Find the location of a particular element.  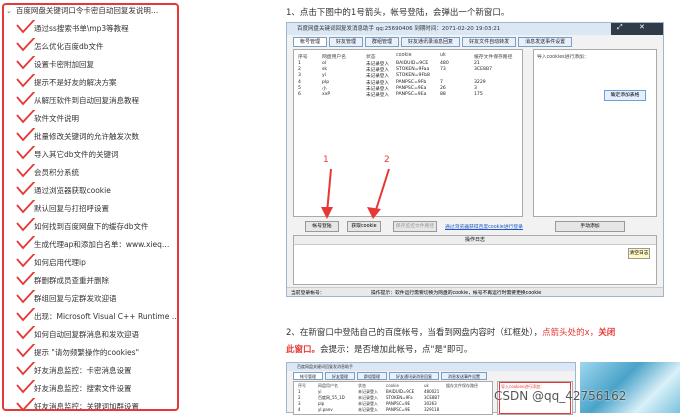

cookie-import-label: 导入cookies进行添加： is located at coordinates (563, 57).